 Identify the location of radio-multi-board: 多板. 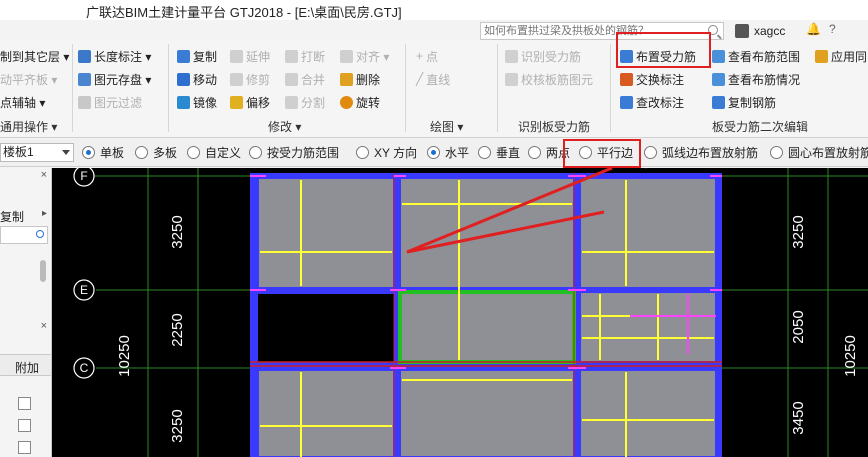
(156, 152).